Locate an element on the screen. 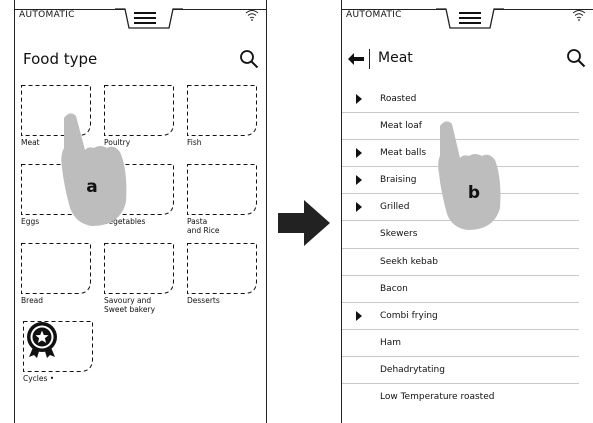  list-item-label: Seekh kebab is located at coordinates (409, 261).